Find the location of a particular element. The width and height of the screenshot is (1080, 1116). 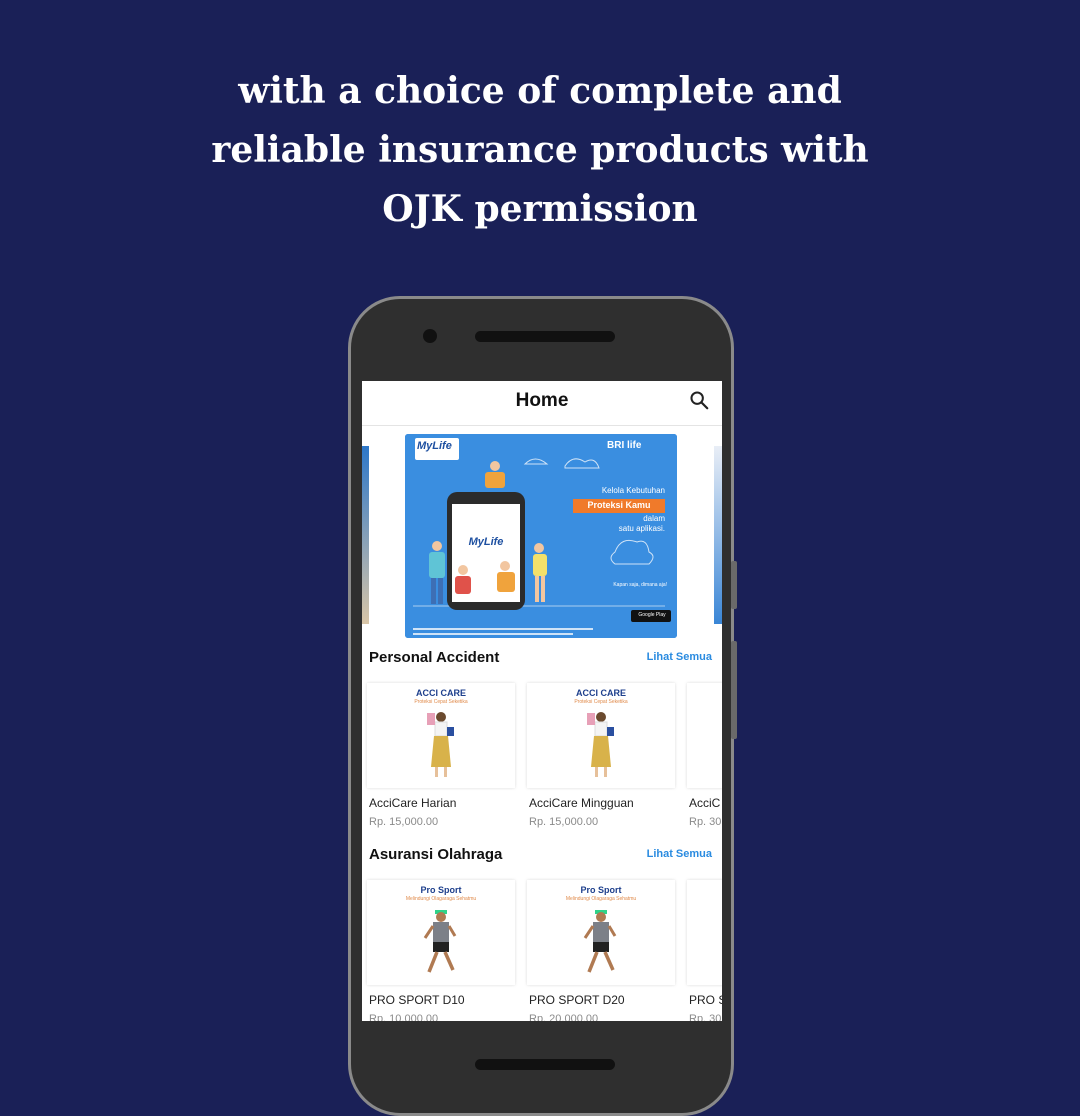

phone-app-logo: MyLife is located at coordinates (486, 542).